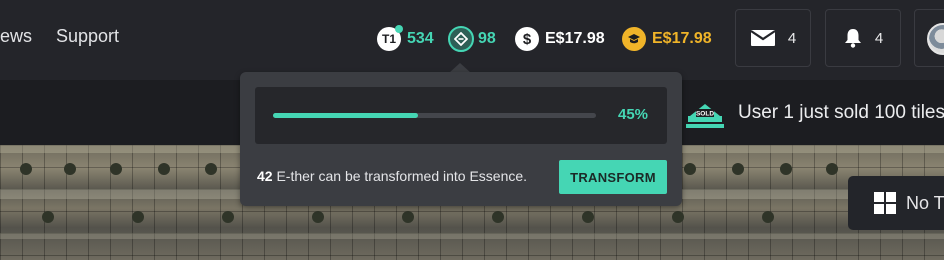  I want to click on progress-percent: 45%, so click(633, 114).